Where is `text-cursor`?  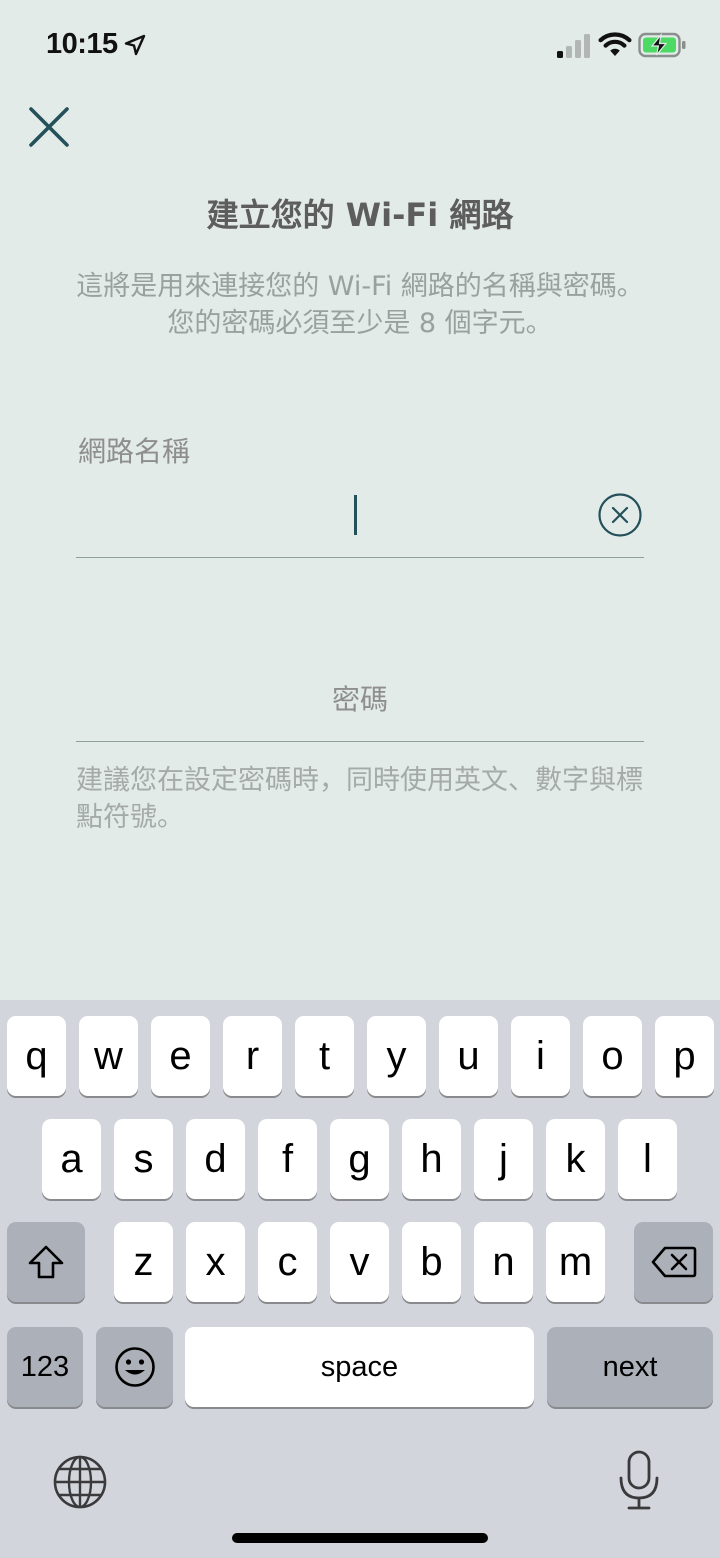
text-cursor is located at coordinates (355, 515).